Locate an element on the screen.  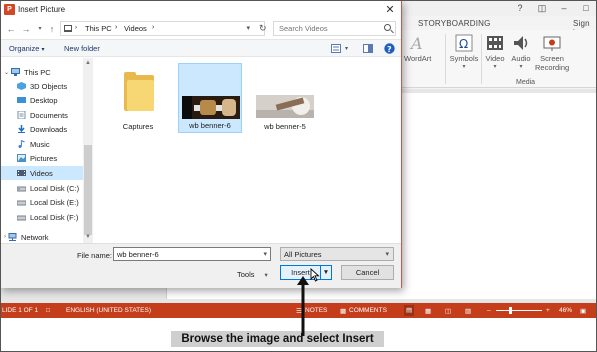
up-arrow-icon: ↑ is located at coordinates (52, 28).